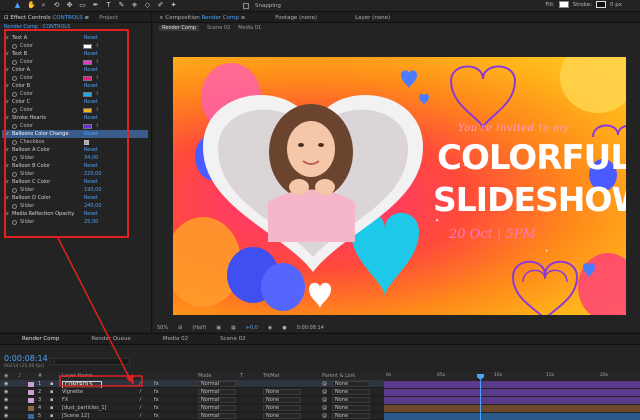  I want to click on tab-effect-controls: ⊡ Effect Controls CONTROLS ≡, so click(46, 18).